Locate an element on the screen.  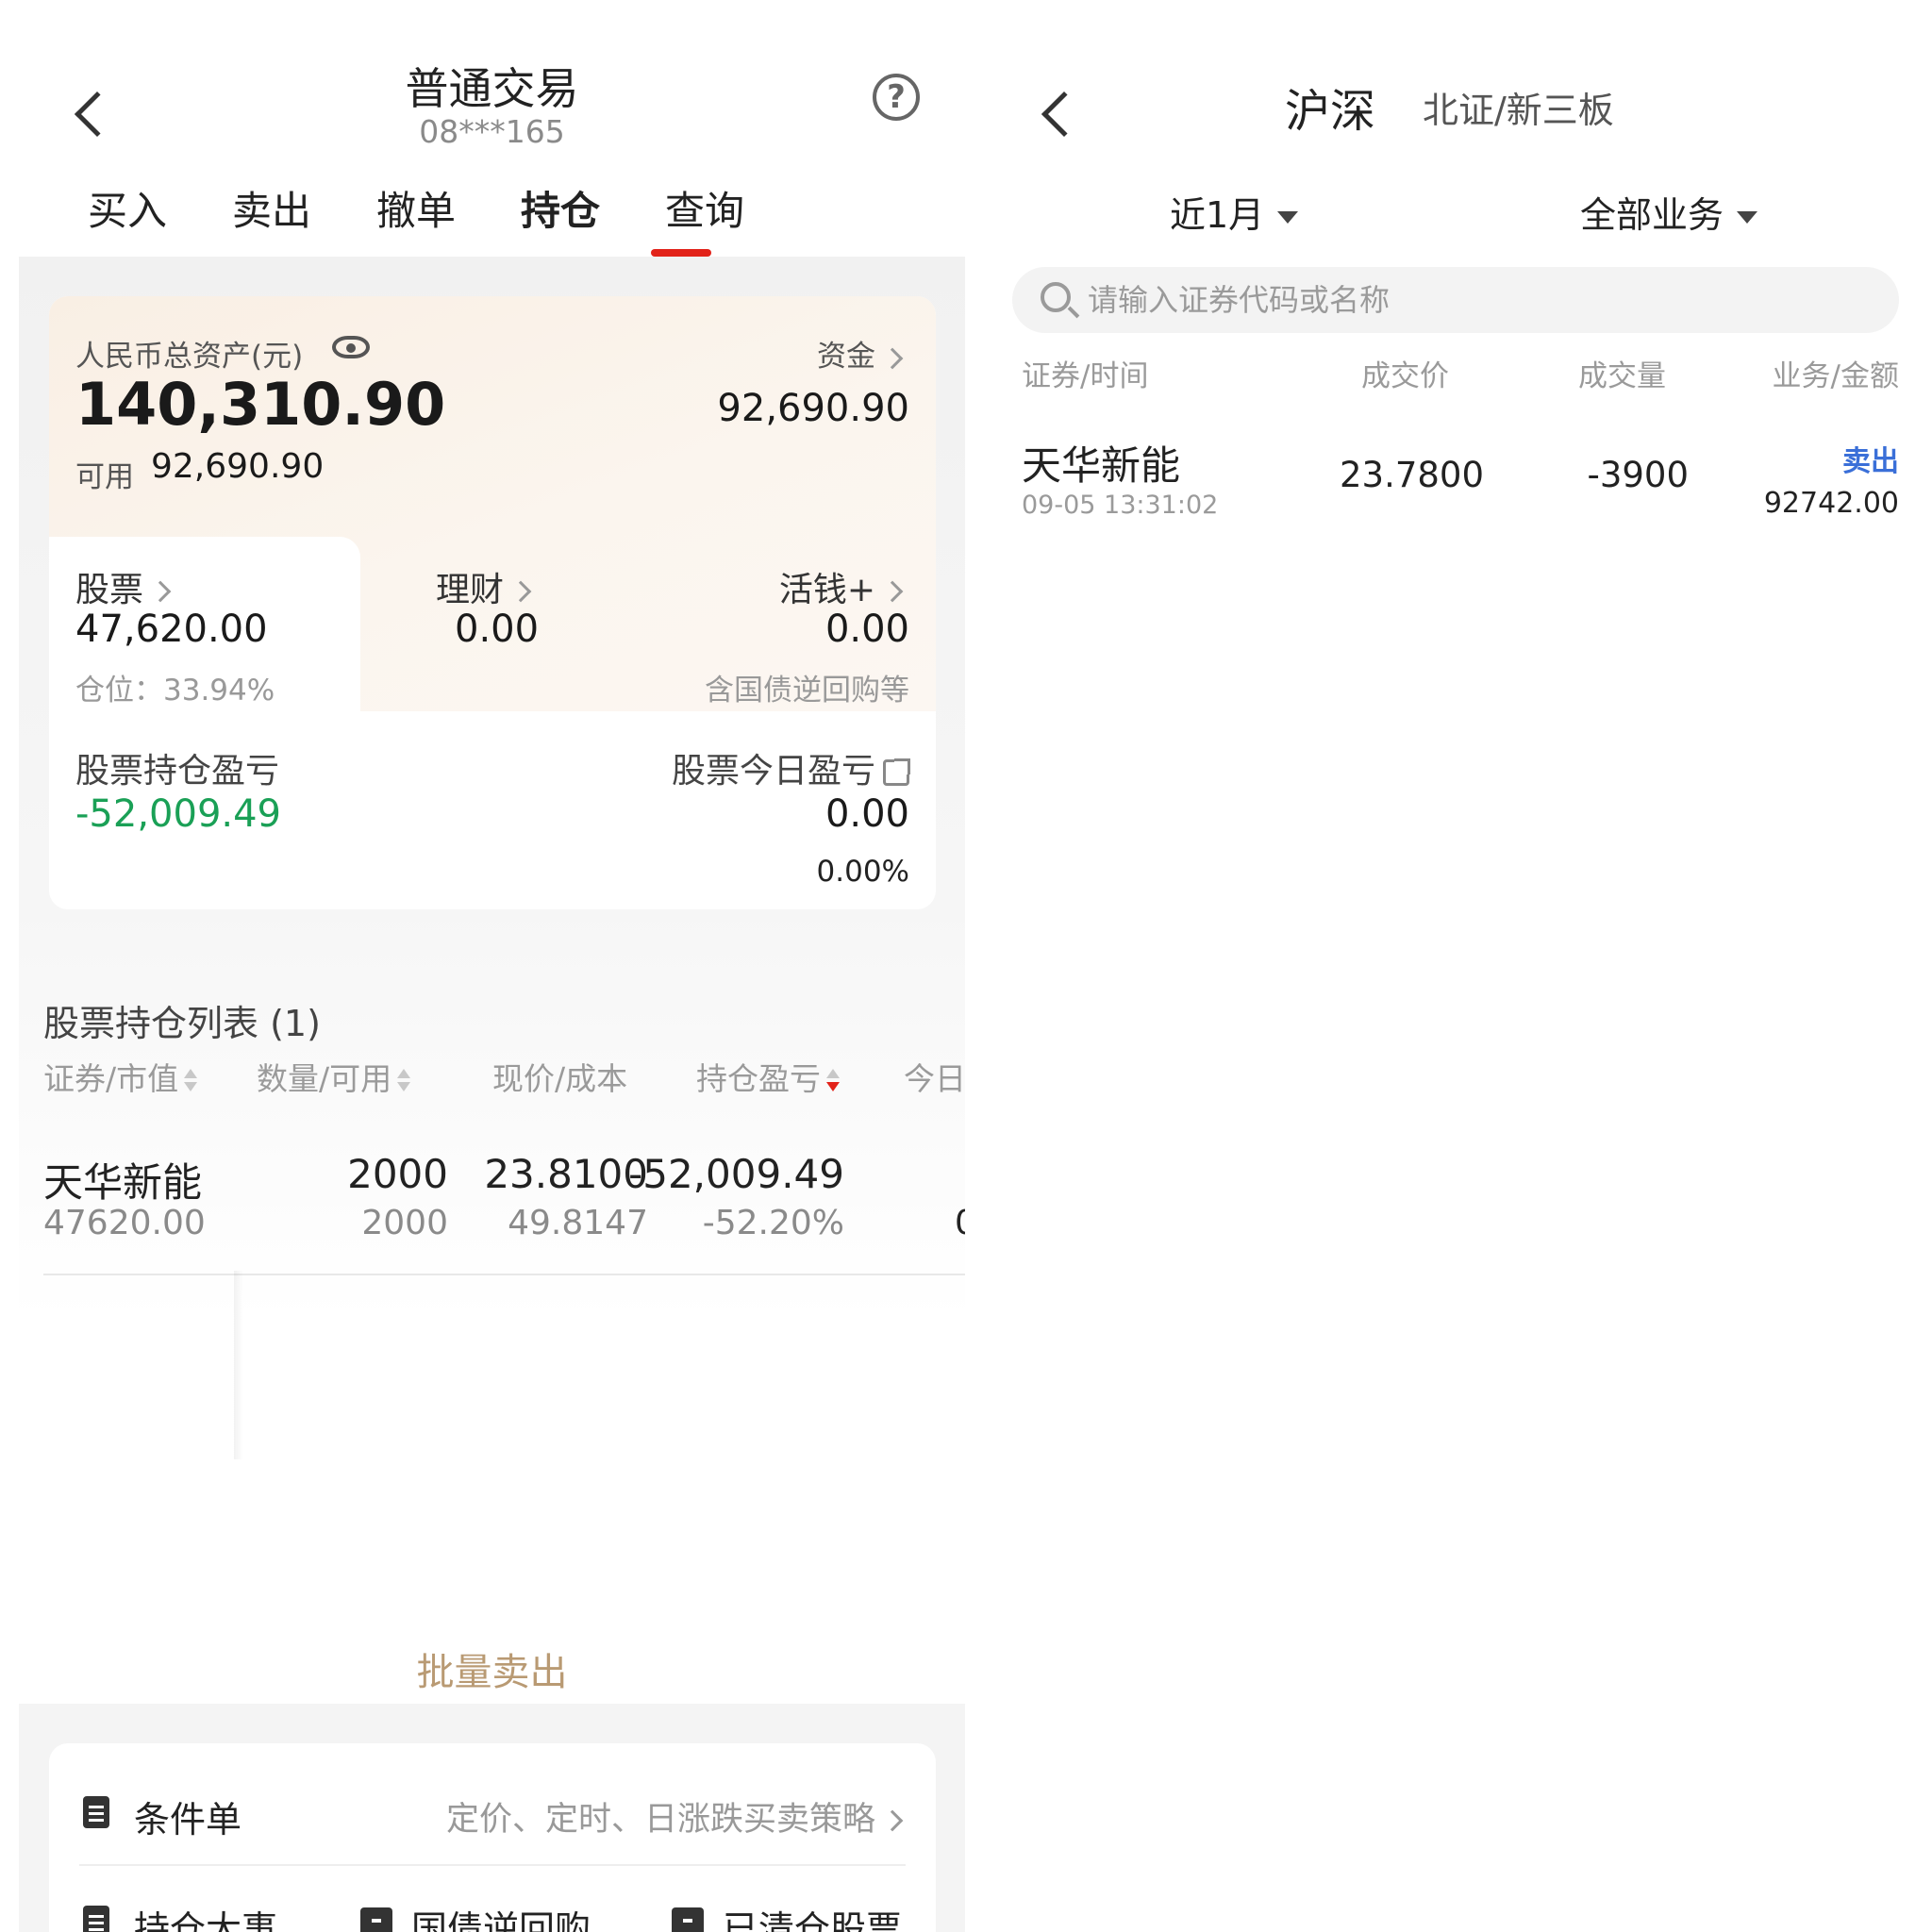
funds-value: 92,690.90 is located at coordinates (813, 409).